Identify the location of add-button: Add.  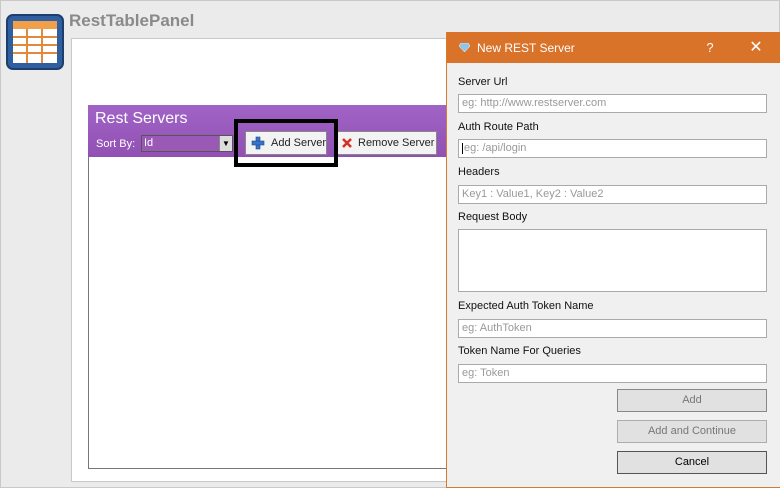
(692, 400).